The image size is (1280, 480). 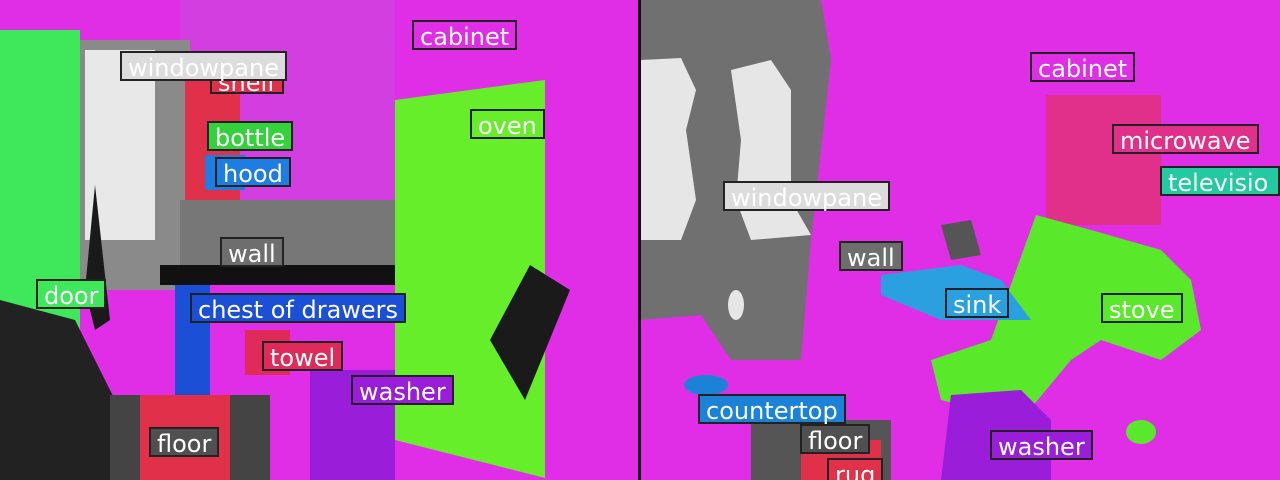 What do you see at coordinates (855, 469) in the screenshot?
I see `label-rug: rug` at bounding box center [855, 469].